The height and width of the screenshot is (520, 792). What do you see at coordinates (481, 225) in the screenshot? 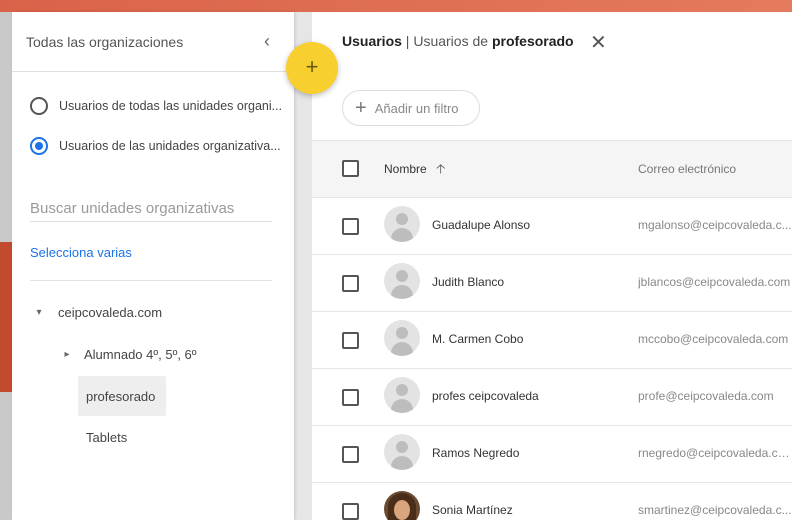
I see `user-name: Guadalupe Alonso` at bounding box center [481, 225].